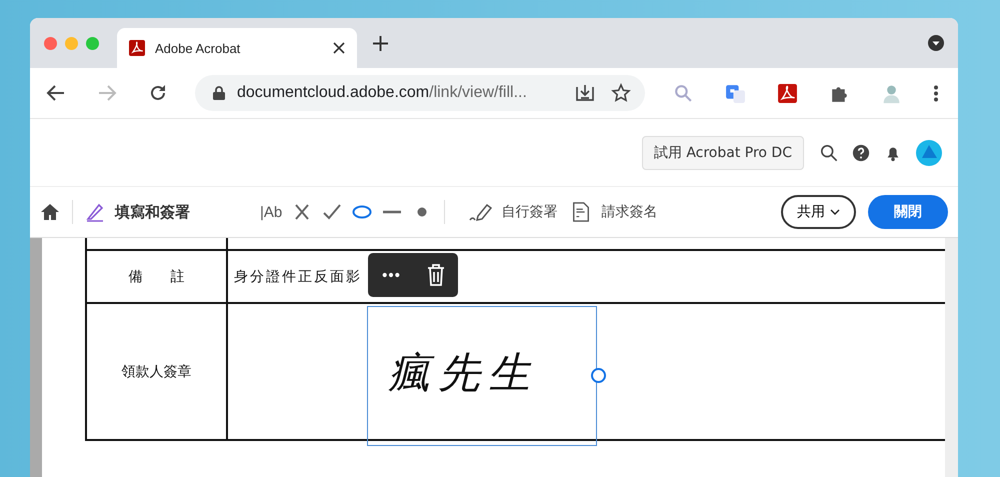  I want to click on trash-icon, so click(435, 275).